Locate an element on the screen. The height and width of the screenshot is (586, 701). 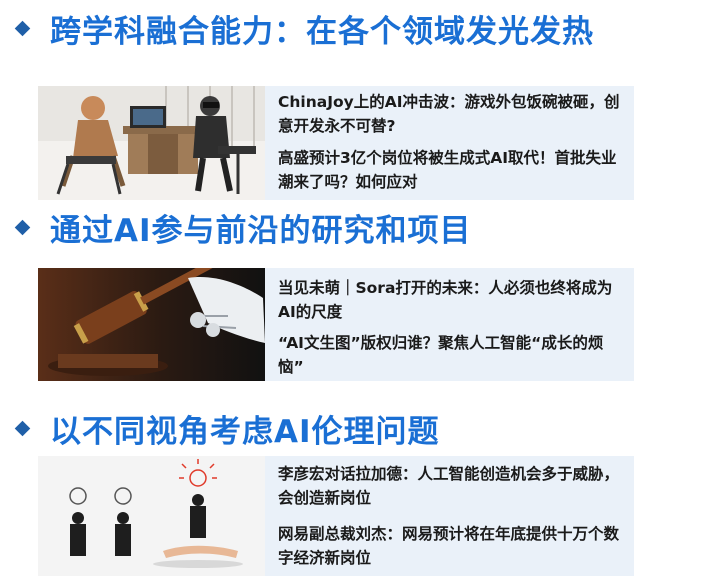
article-link: 高盛预计3亿个岗位将被生成式AI取代！首批失业潮来了吗？如何应对 is located at coordinates (453, 170).